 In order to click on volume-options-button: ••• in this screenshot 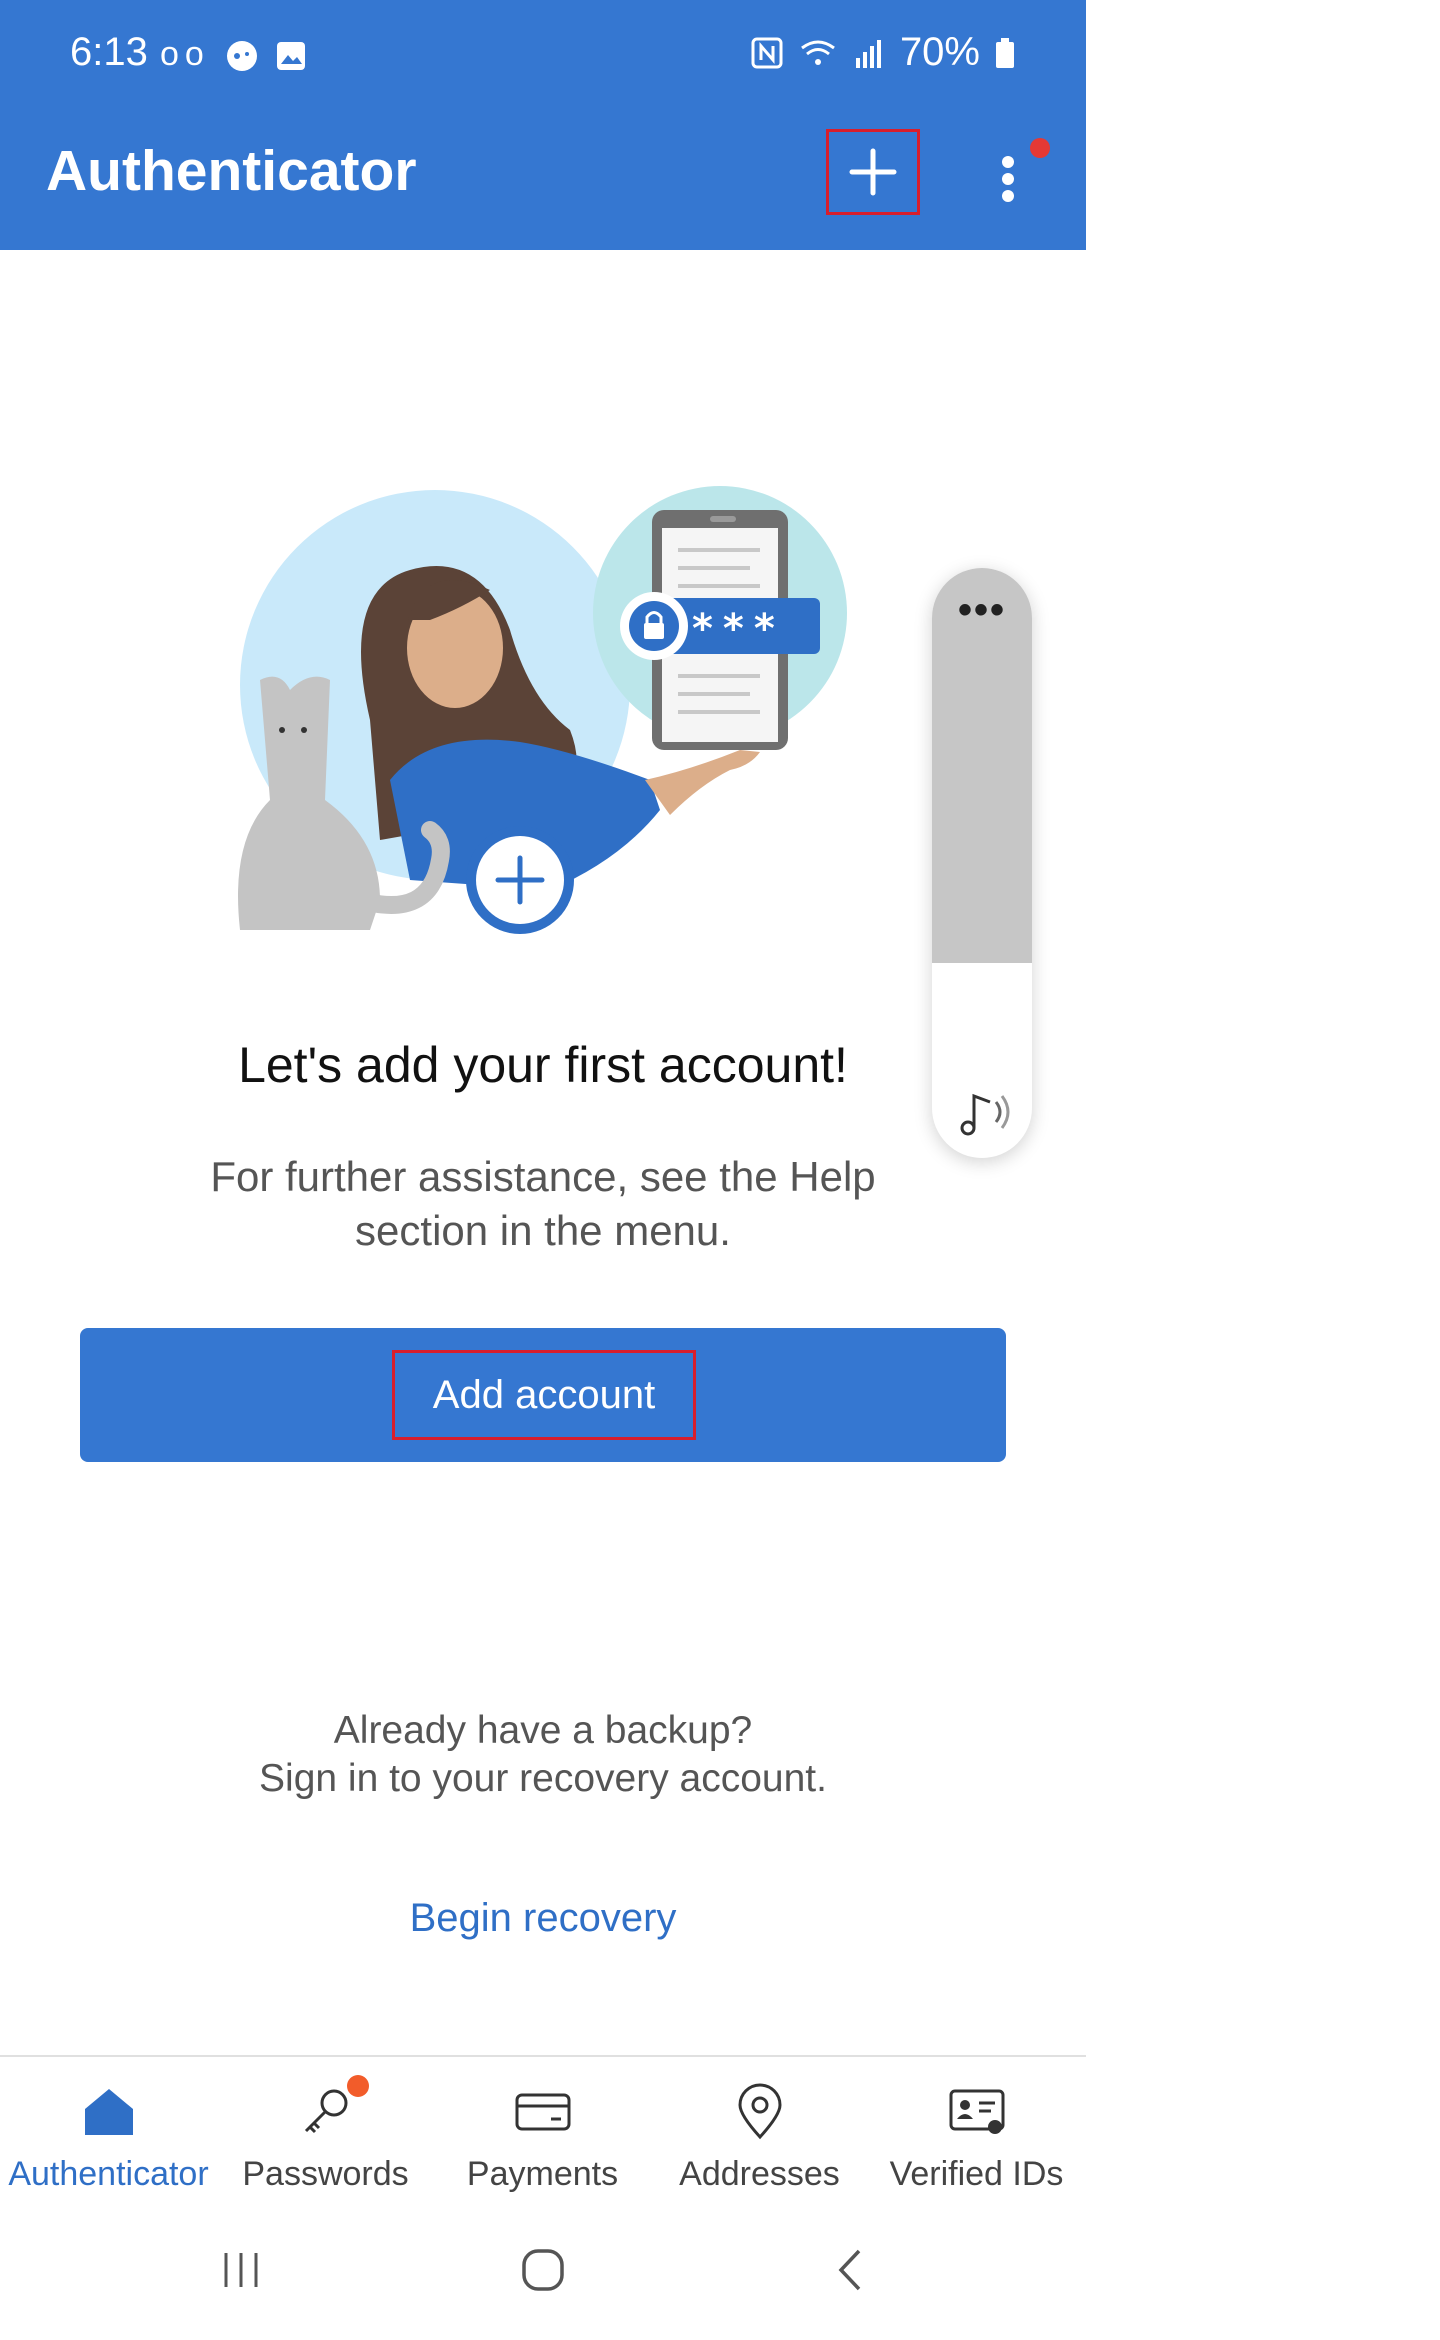, I will do `click(982, 610)`.